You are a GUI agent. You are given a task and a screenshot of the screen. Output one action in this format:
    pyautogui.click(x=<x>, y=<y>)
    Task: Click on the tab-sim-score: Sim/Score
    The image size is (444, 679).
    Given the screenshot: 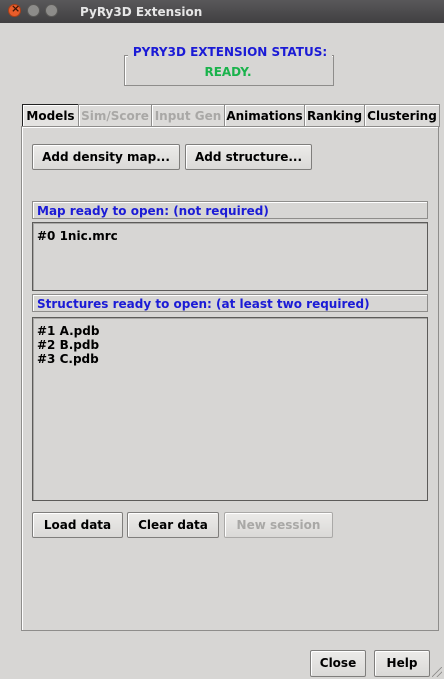 What is the action you would take?
    pyautogui.click(x=115, y=115)
    